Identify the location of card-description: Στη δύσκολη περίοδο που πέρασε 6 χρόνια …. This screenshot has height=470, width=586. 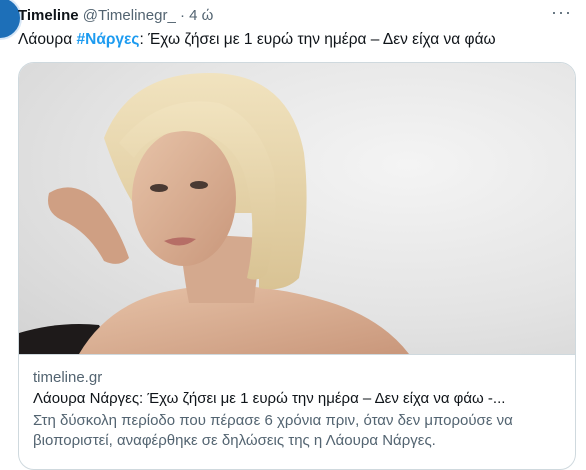
(273, 430).